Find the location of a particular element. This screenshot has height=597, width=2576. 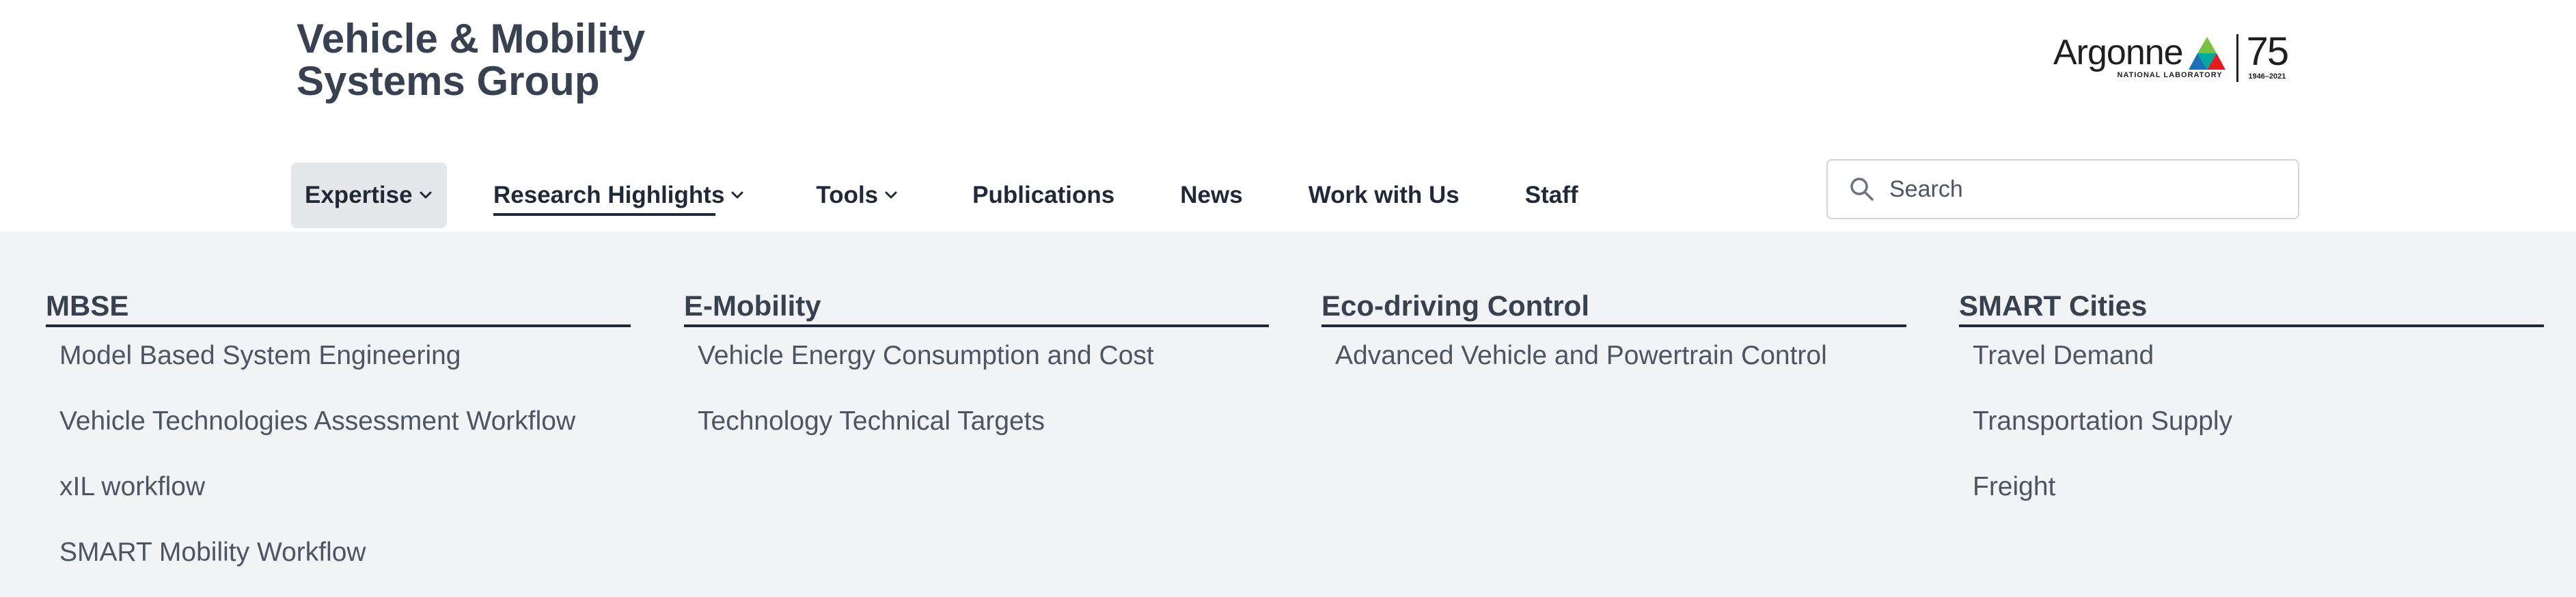

site-title: Vehicle & Mobility Systems Group is located at coordinates (515, 60).